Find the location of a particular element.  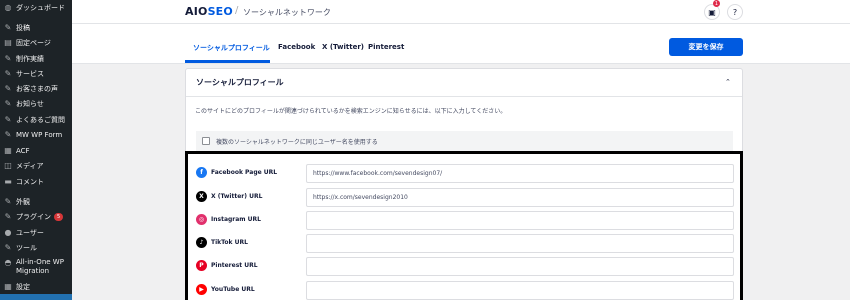

profile-row-pinterest: P Pinterest URL is located at coordinates (464, 266).